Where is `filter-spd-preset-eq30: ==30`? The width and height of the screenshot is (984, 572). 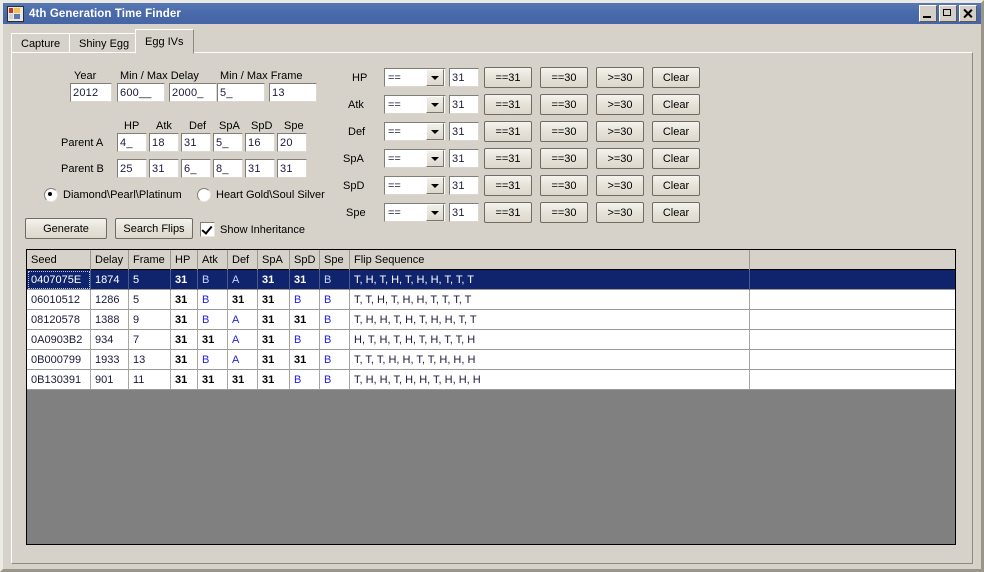
filter-spd-preset-eq30: ==30 is located at coordinates (564, 185).